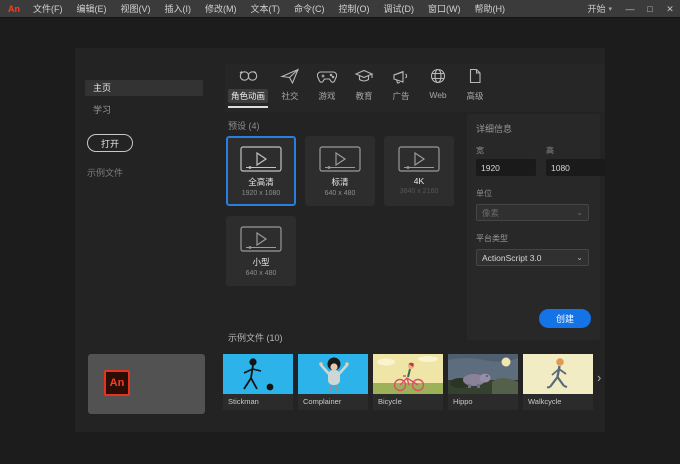 The width and height of the screenshot is (680, 464). Describe the element at coordinates (558, 374) in the screenshot. I see `walkcycle-thumbnail` at that location.